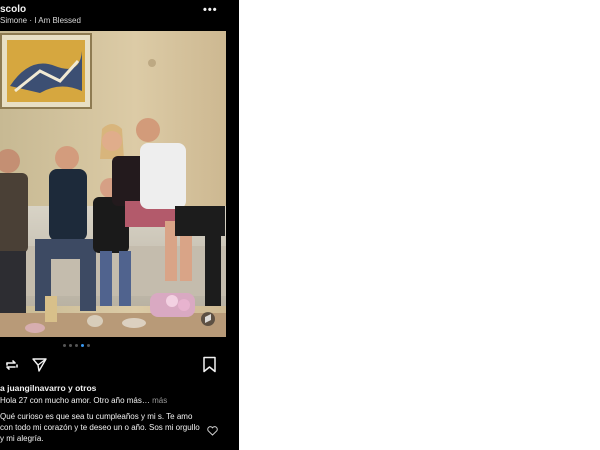  I want to click on carousel-indicator, so click(76, 346).